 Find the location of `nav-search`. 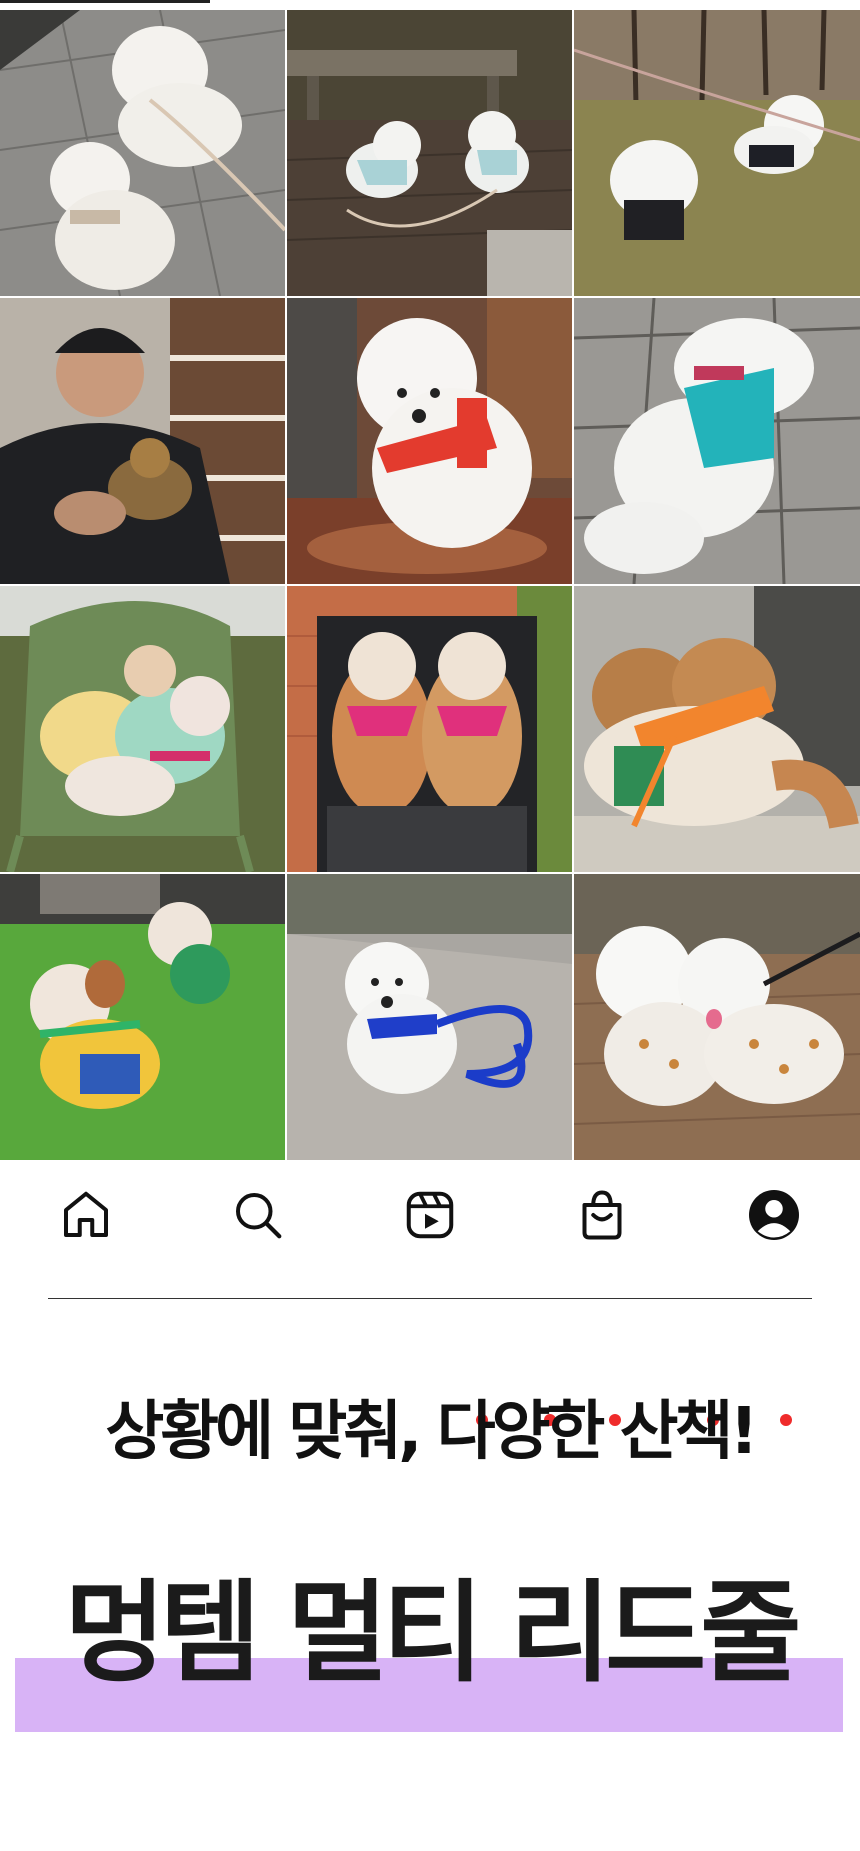

nav-search is located at coordinates (258, 1215).